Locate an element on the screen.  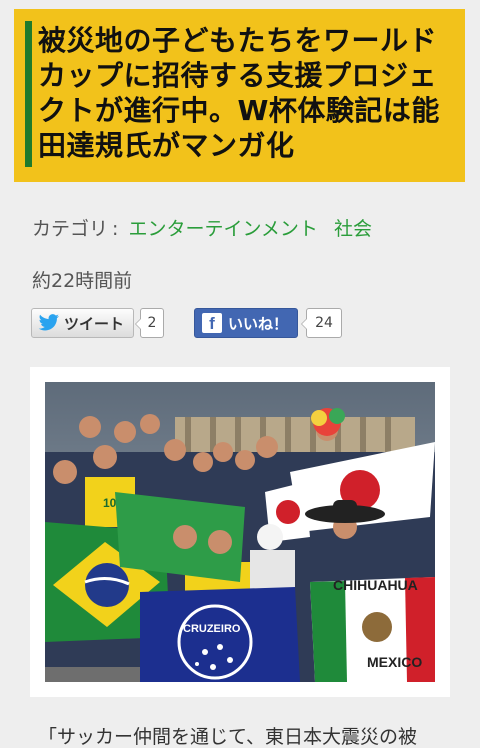
category-label: カテゴリ is located at coordinates (70, 229).